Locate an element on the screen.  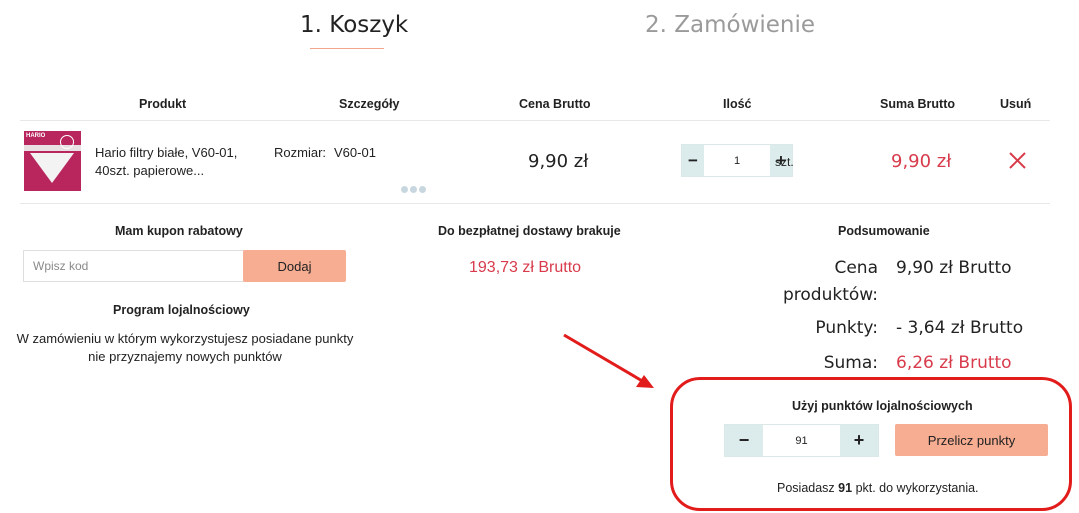
available-points-text: Posiadasz 91 pkt. do wykorzystania. is located at coordinates (878, 488).